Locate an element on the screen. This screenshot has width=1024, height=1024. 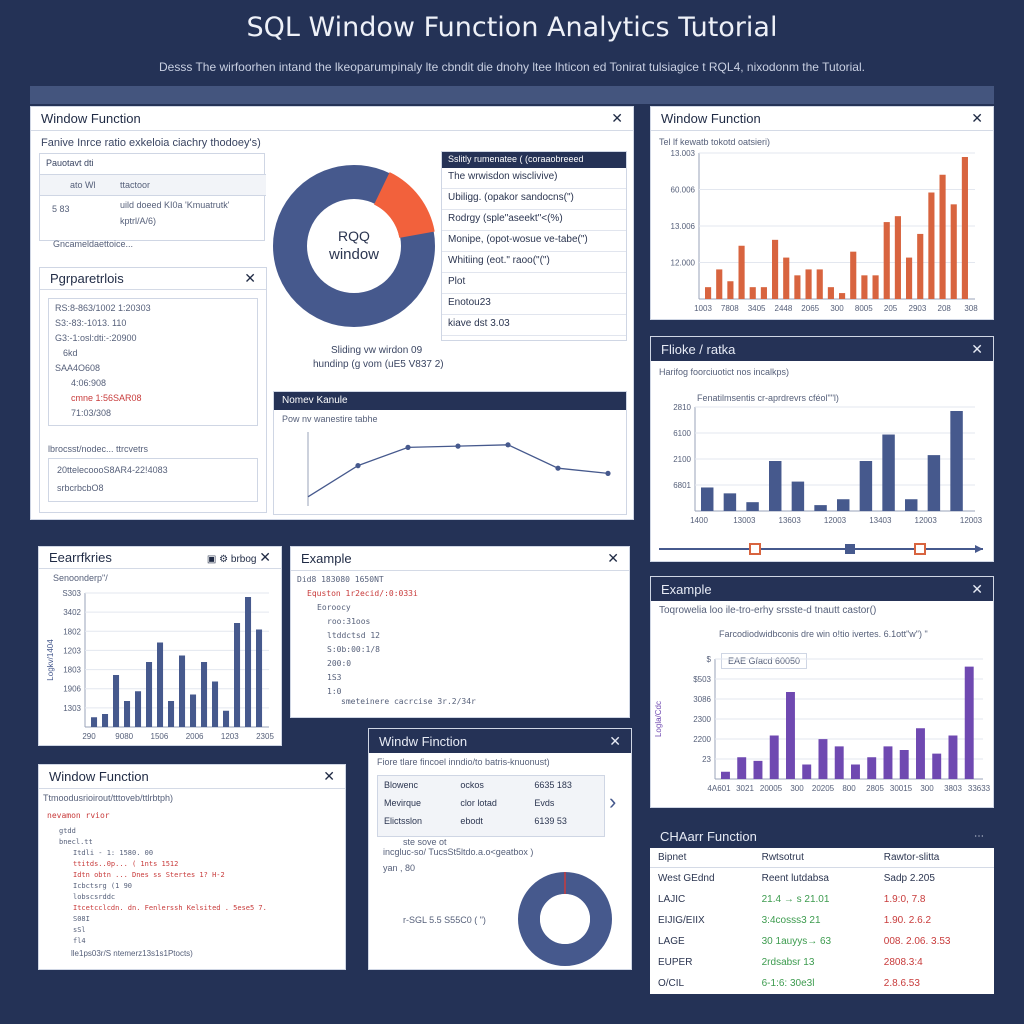
settings-icon: ⚙ is located at coordinates (223, 559).